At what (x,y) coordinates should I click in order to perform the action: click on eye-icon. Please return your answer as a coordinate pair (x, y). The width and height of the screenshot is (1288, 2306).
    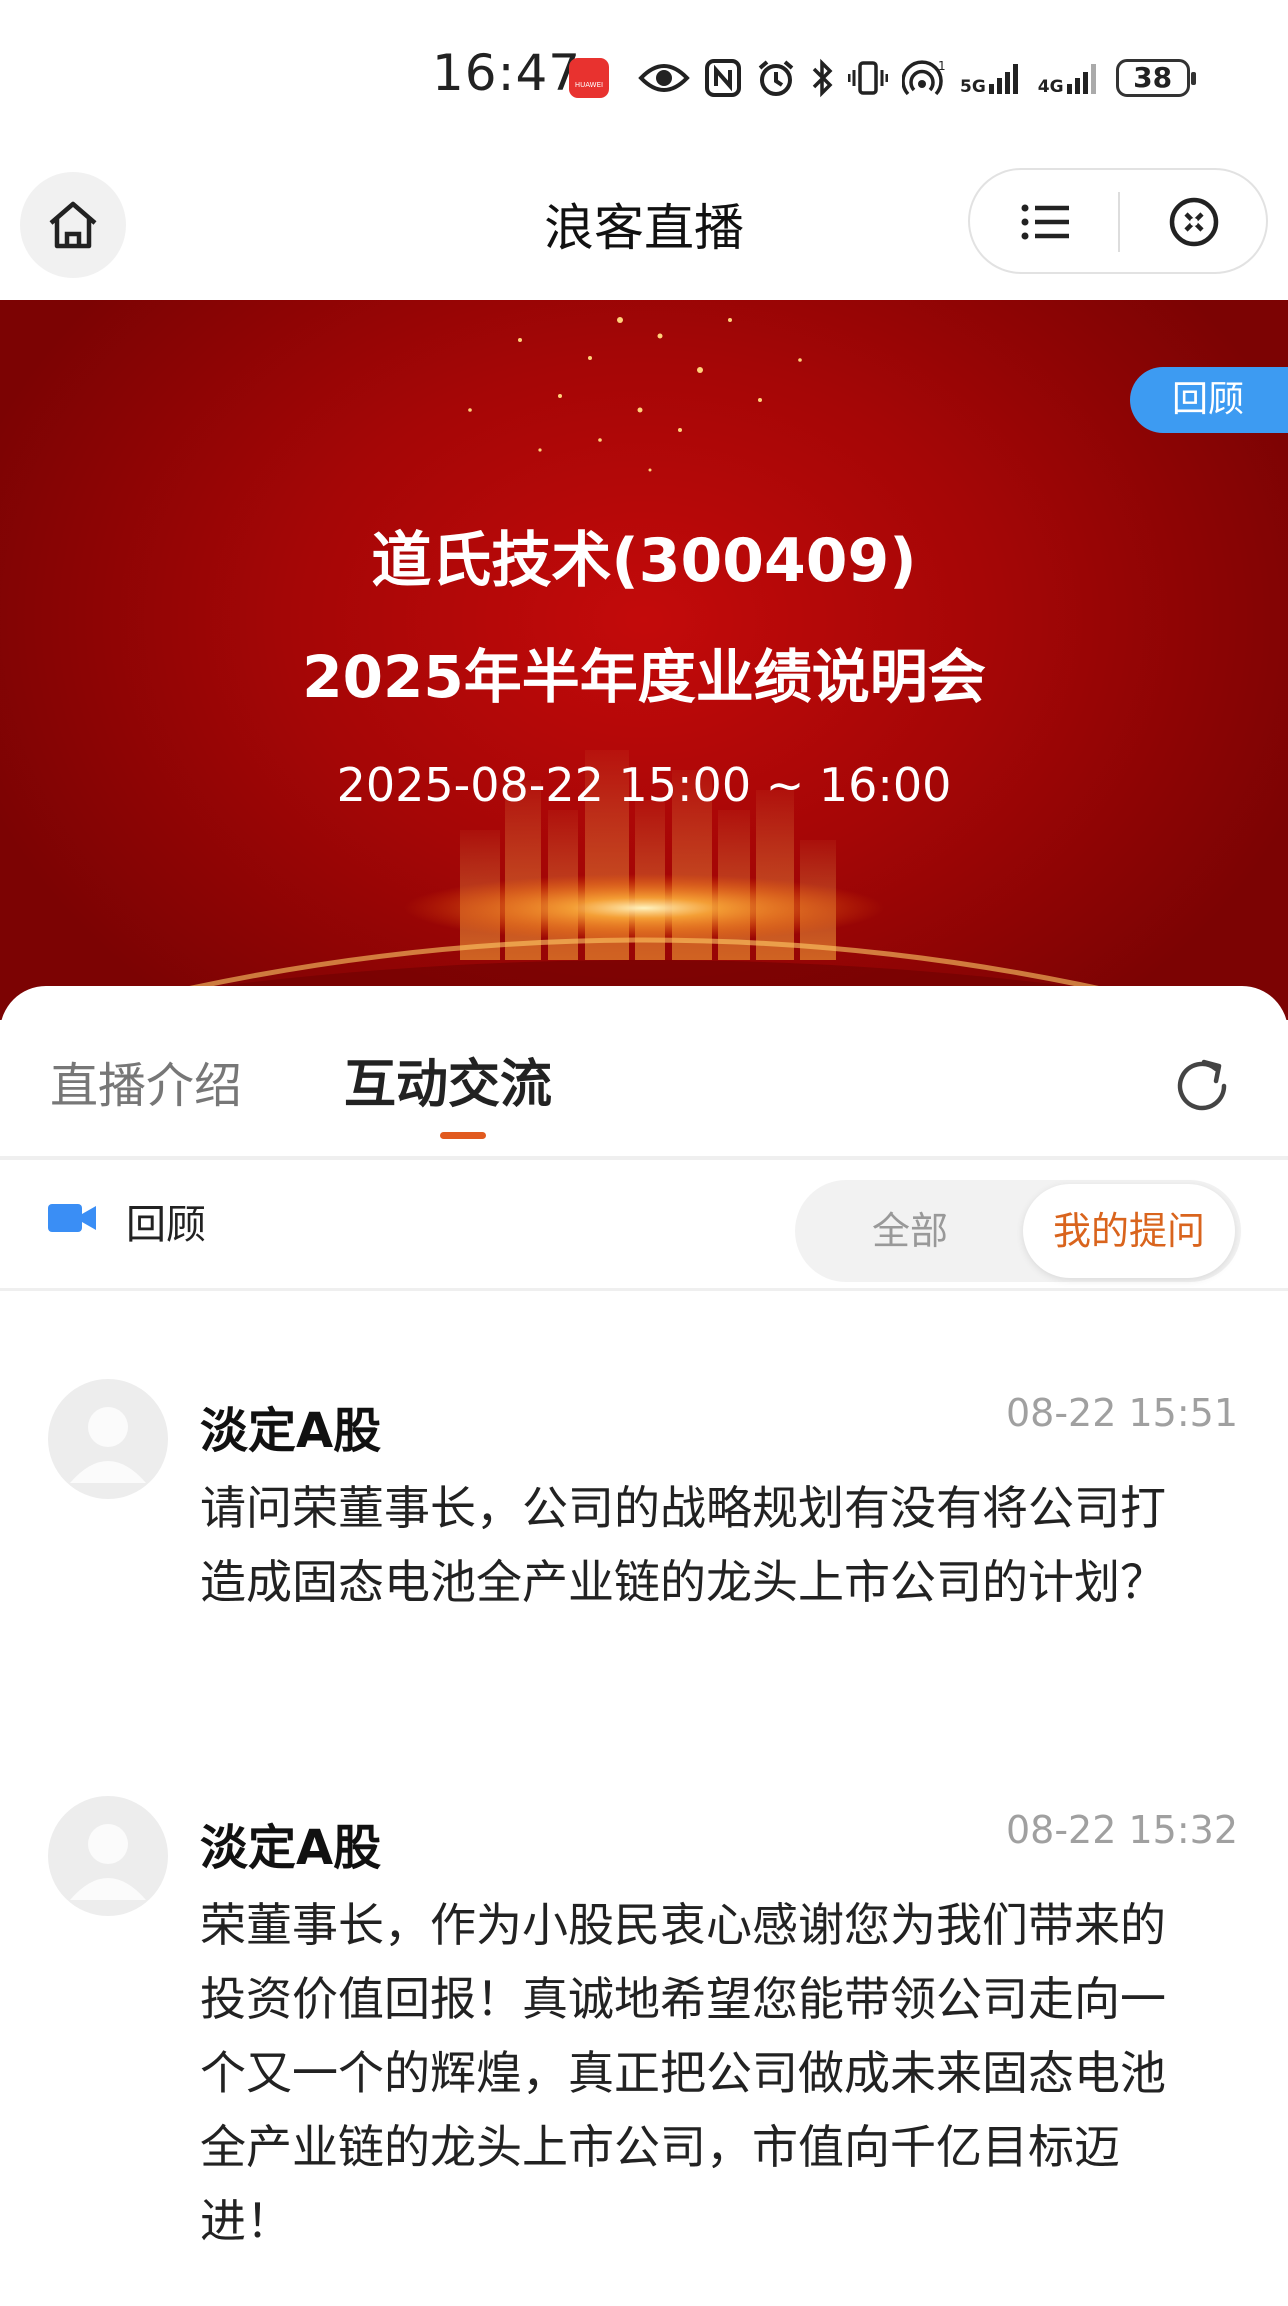
    Looking at the image, I should click on (664, 78).